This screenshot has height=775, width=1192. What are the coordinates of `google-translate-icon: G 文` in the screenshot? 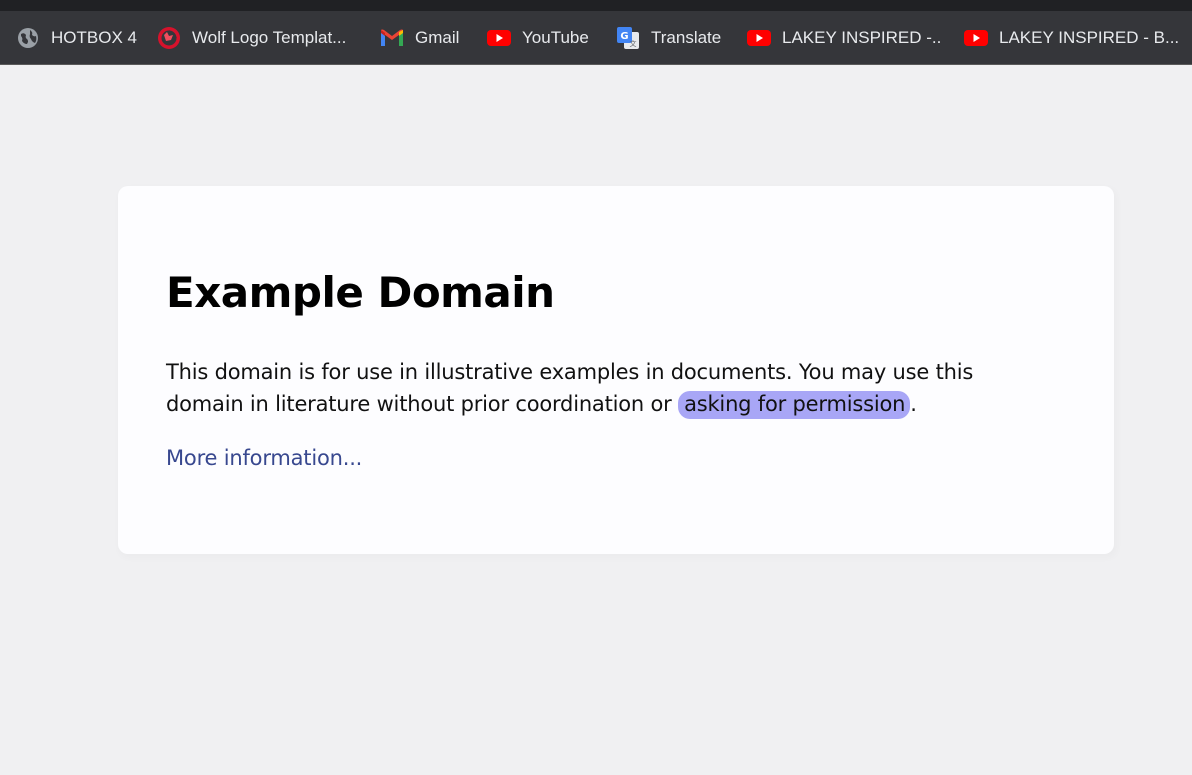 It's located at (628, 38).